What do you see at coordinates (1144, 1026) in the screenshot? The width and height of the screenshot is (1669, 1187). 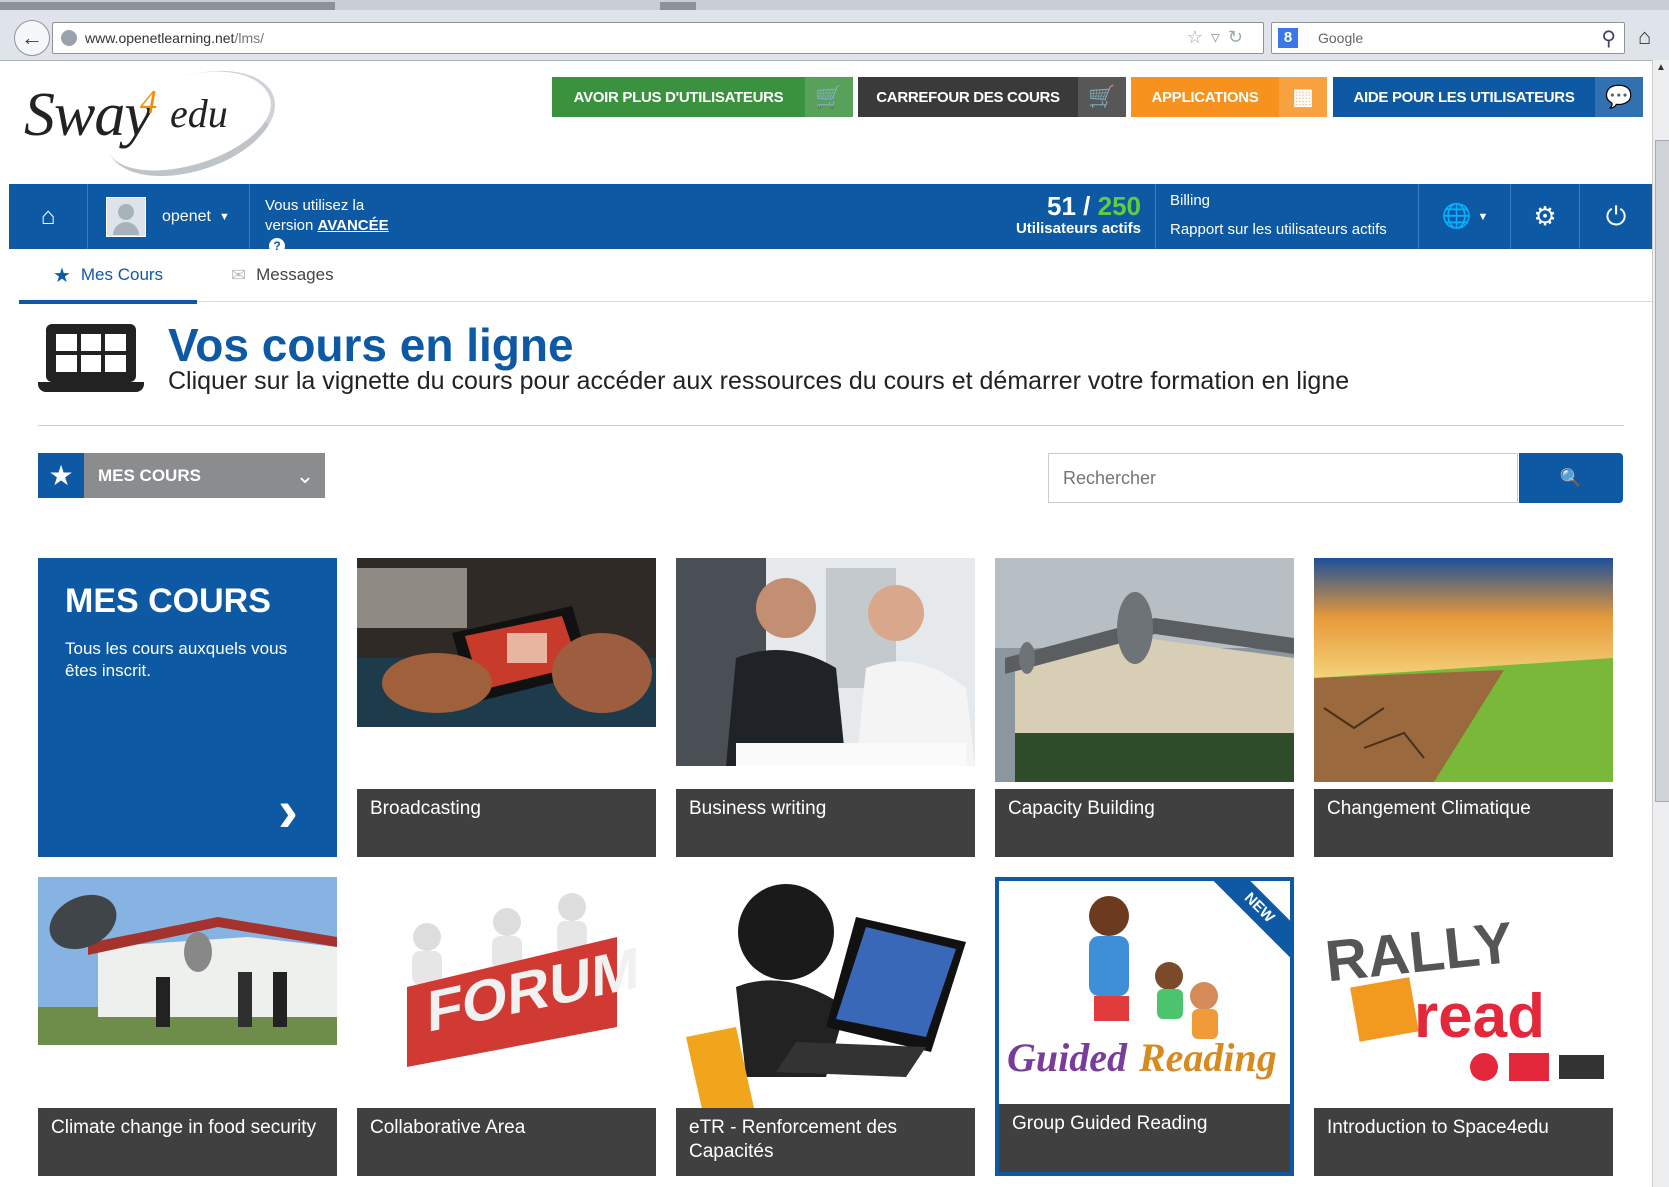 I see `course-tile-group-guided-reading: Guided Reading NEW Group Guided Reading` at bounding box center [1144, 1026].